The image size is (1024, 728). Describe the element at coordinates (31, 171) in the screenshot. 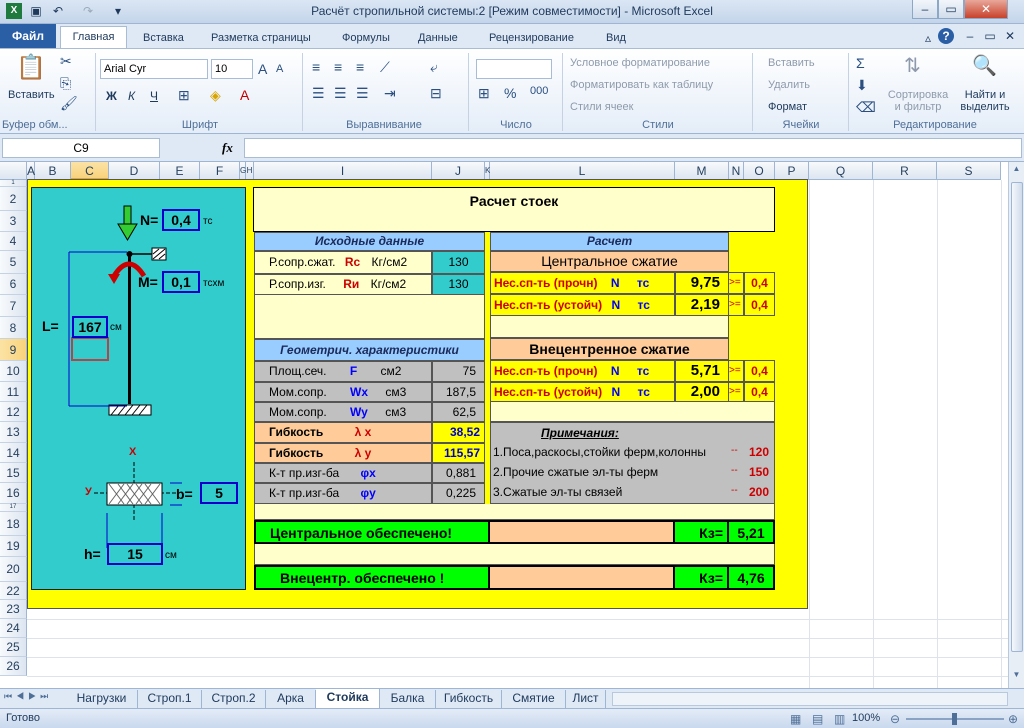

I see `column-header: A` at that location.